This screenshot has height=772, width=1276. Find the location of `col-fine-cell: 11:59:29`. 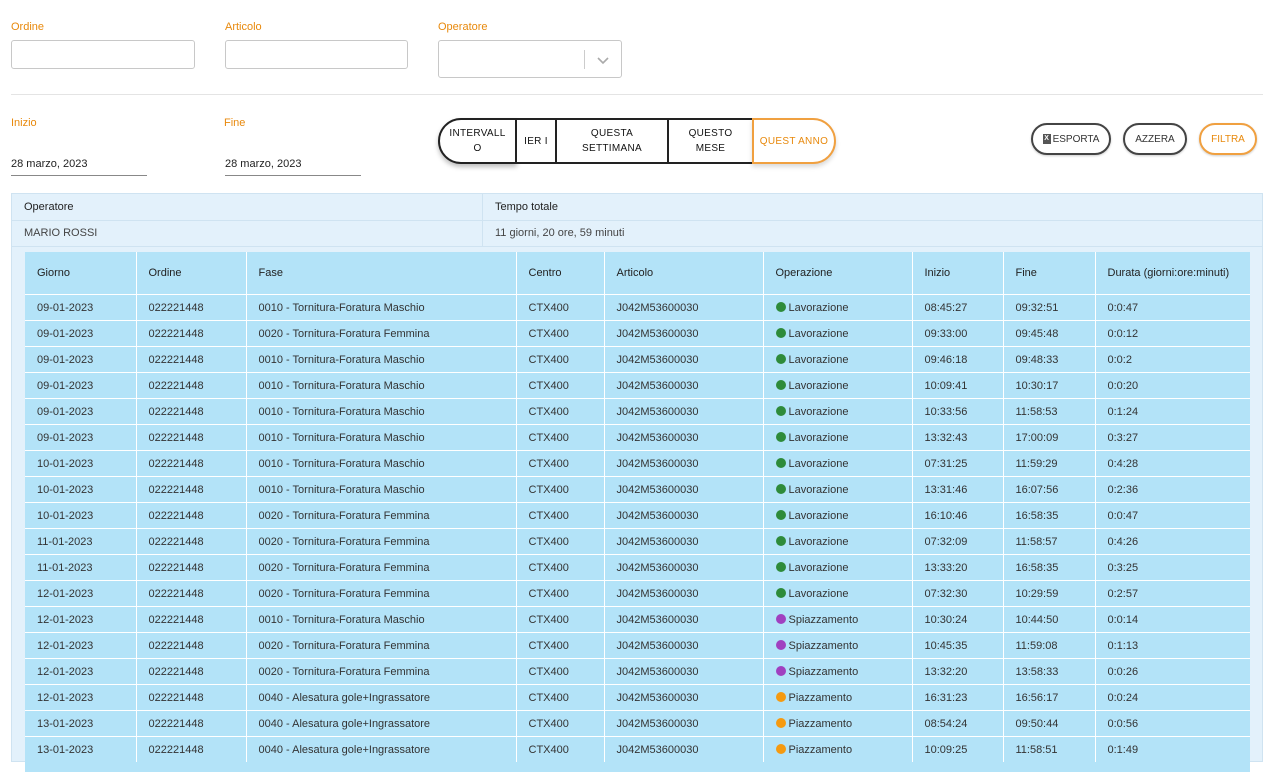

col-fine-cell: 11:59:29 is located at coordinates (1049, 463).